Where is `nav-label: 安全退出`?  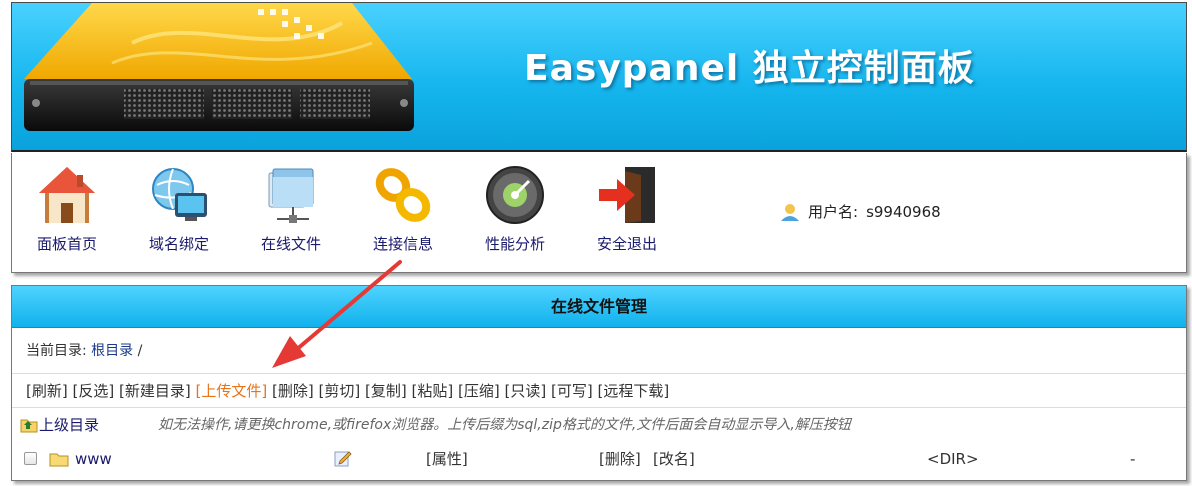 nav-label: 安全退出 is located at coordinates (626, 244).